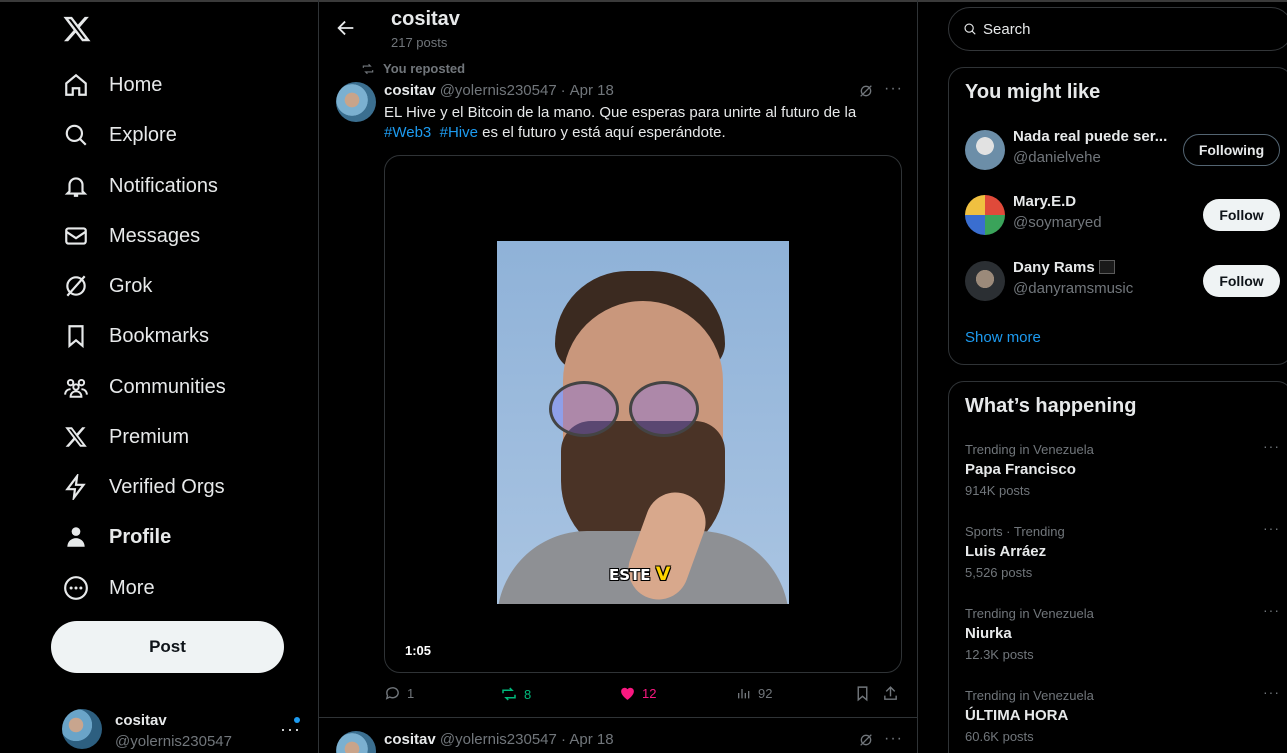 Image resolution: width=1287 pixels, height=753 pixels. I want to click on show-more-link: Show more, so click(1003, 337).